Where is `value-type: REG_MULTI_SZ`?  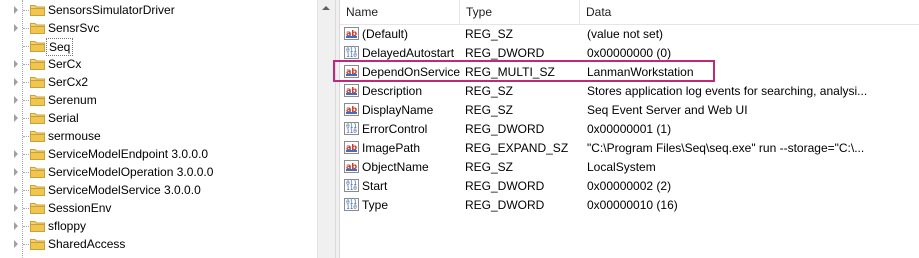 value-type: REG_MULTI_SZ is located at coordinates (510, 72).